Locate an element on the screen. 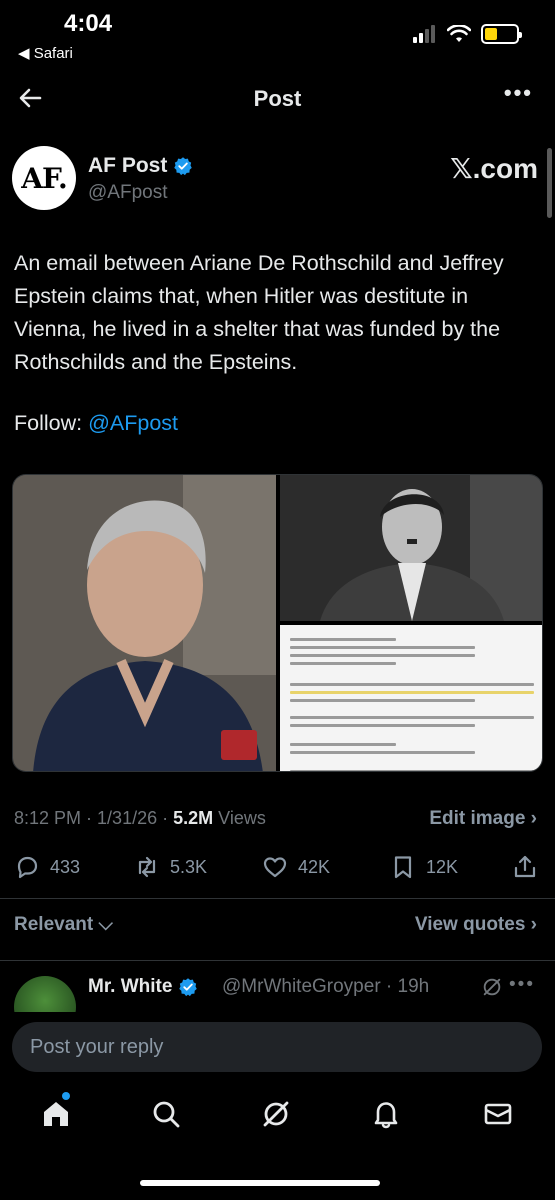 The width and height of the screenshot is (555, 1200). tab-grok is located at coordinates (278, 1116).